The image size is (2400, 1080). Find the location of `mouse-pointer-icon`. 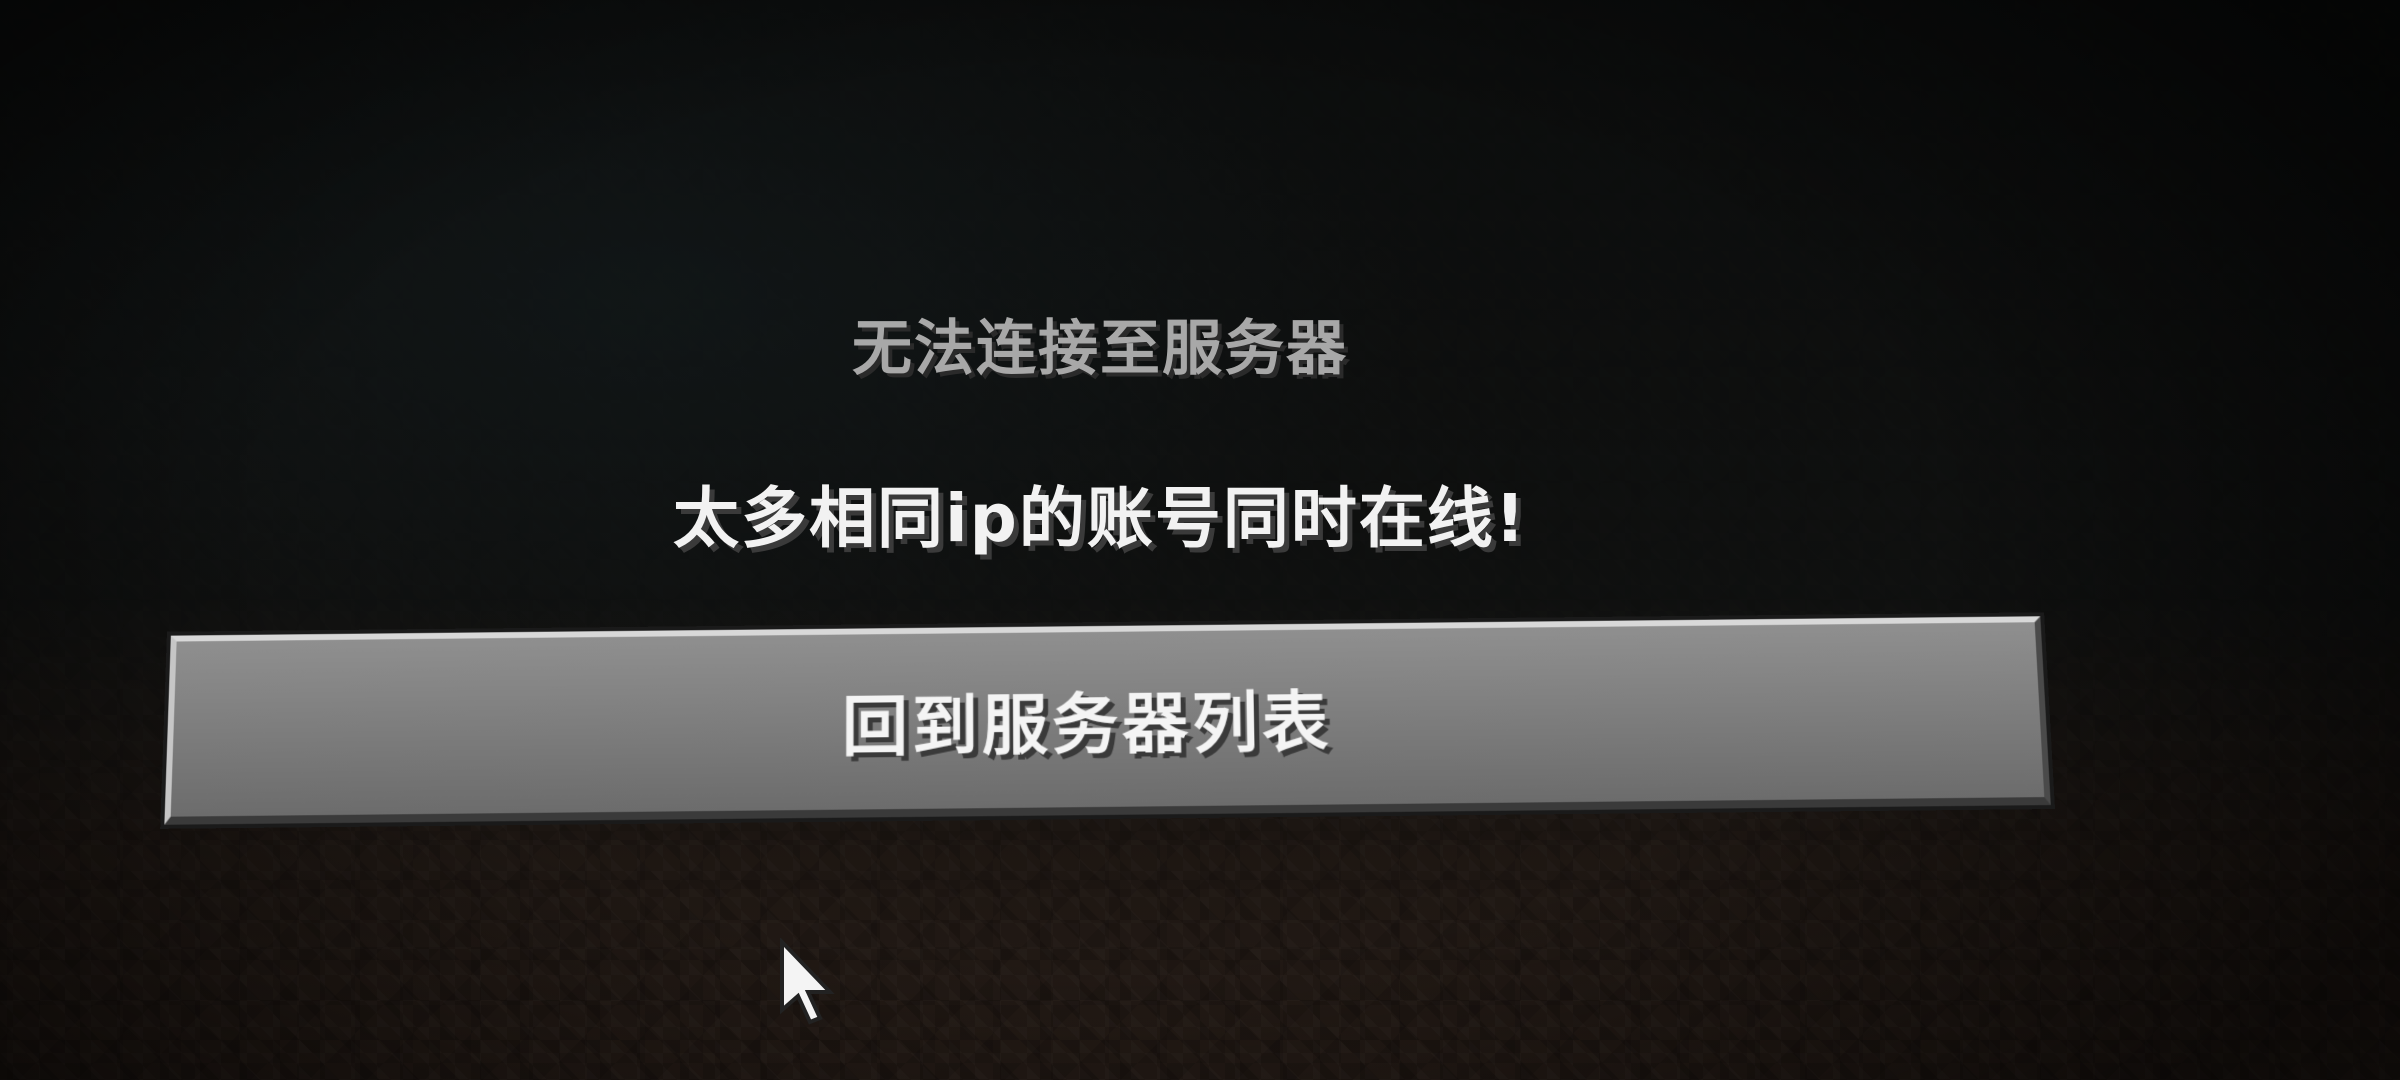

mouse-pointer-icon is located at coordinates (807, 981).